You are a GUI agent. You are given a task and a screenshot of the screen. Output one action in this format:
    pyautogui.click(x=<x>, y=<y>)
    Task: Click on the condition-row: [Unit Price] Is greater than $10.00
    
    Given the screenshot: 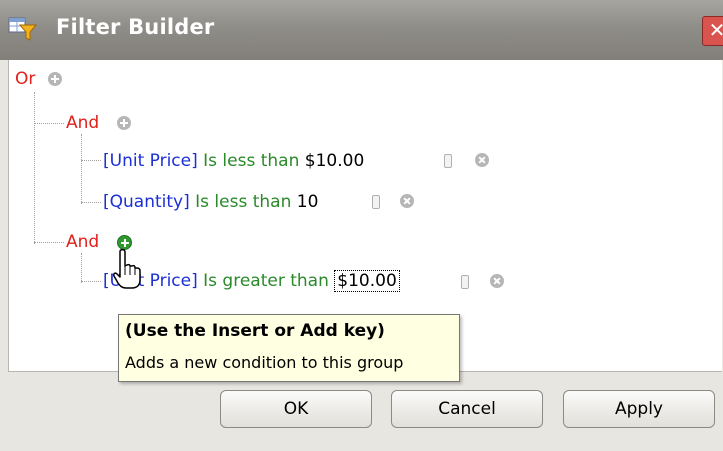 What is the action you would take?
    pyautogui.click(x=251, y=281)
    